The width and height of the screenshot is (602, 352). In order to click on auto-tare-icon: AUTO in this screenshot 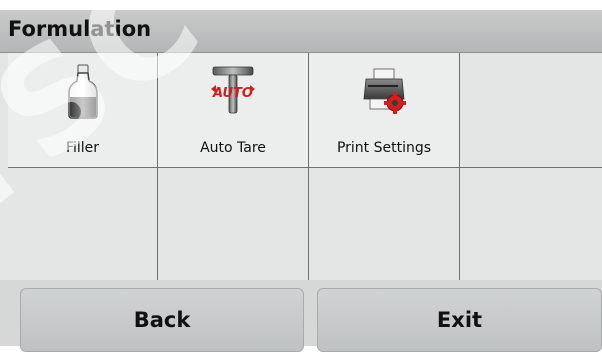, I will do `click(233, 90)`.